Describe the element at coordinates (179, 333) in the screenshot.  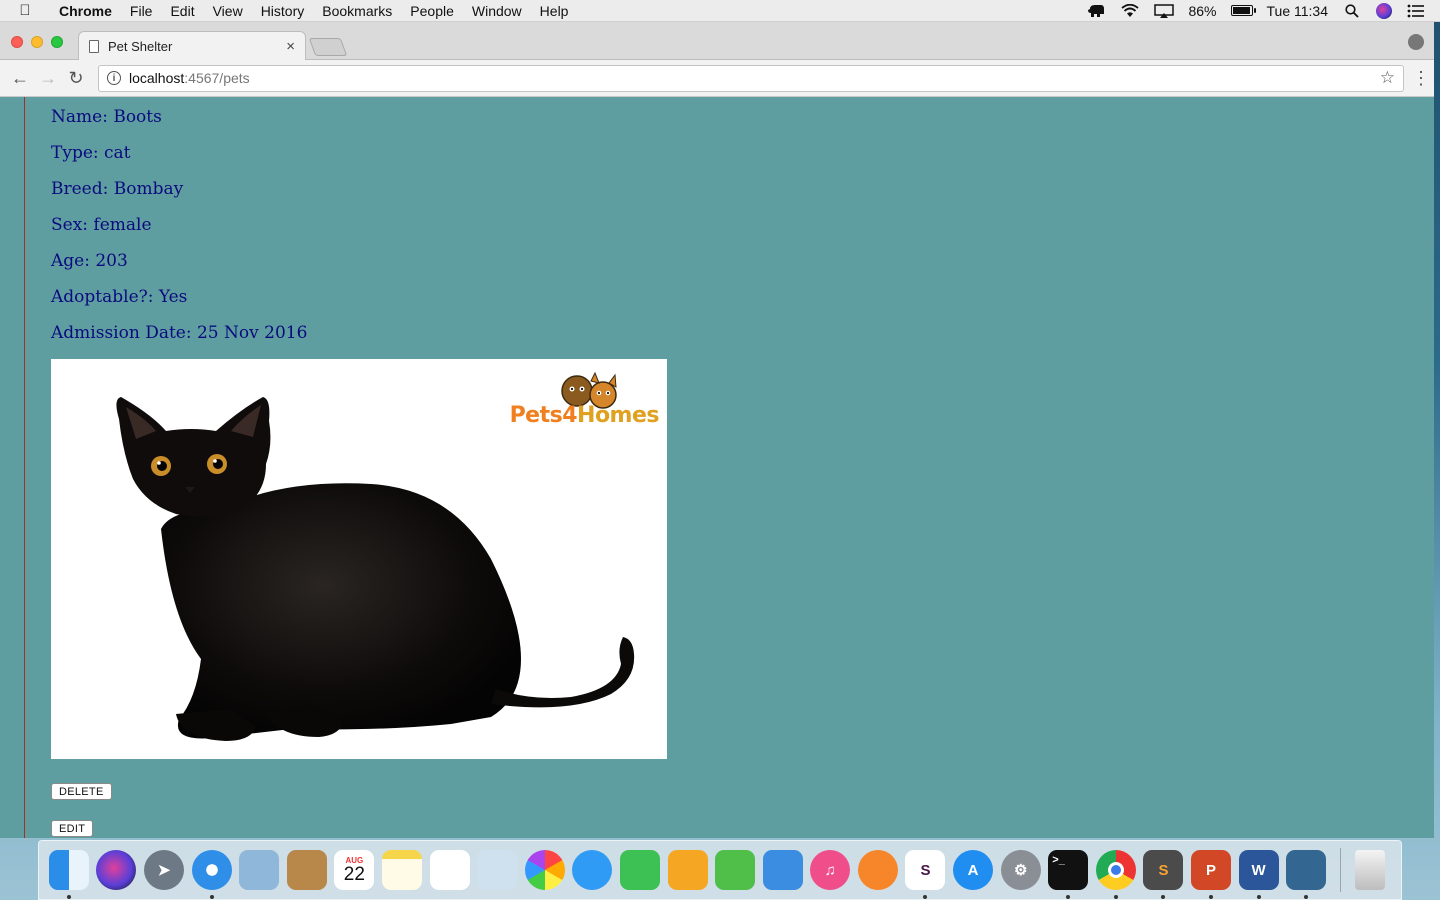
I see `pet-admission-date: Admission Date: 25 Nov 2016` at that location.